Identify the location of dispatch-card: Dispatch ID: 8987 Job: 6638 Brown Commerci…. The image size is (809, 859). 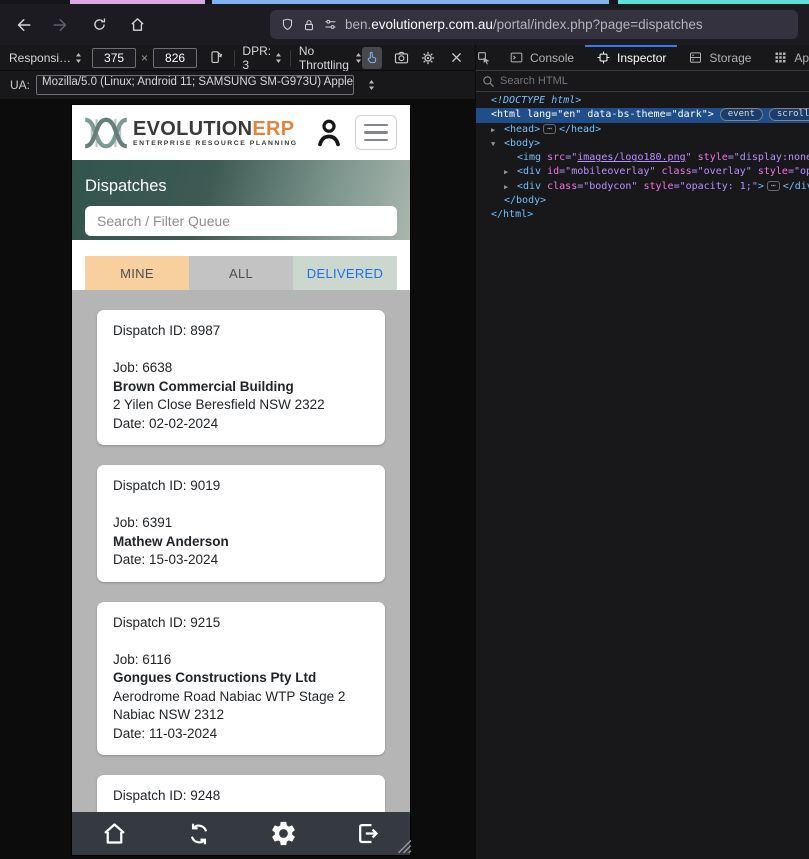
(241, 377).